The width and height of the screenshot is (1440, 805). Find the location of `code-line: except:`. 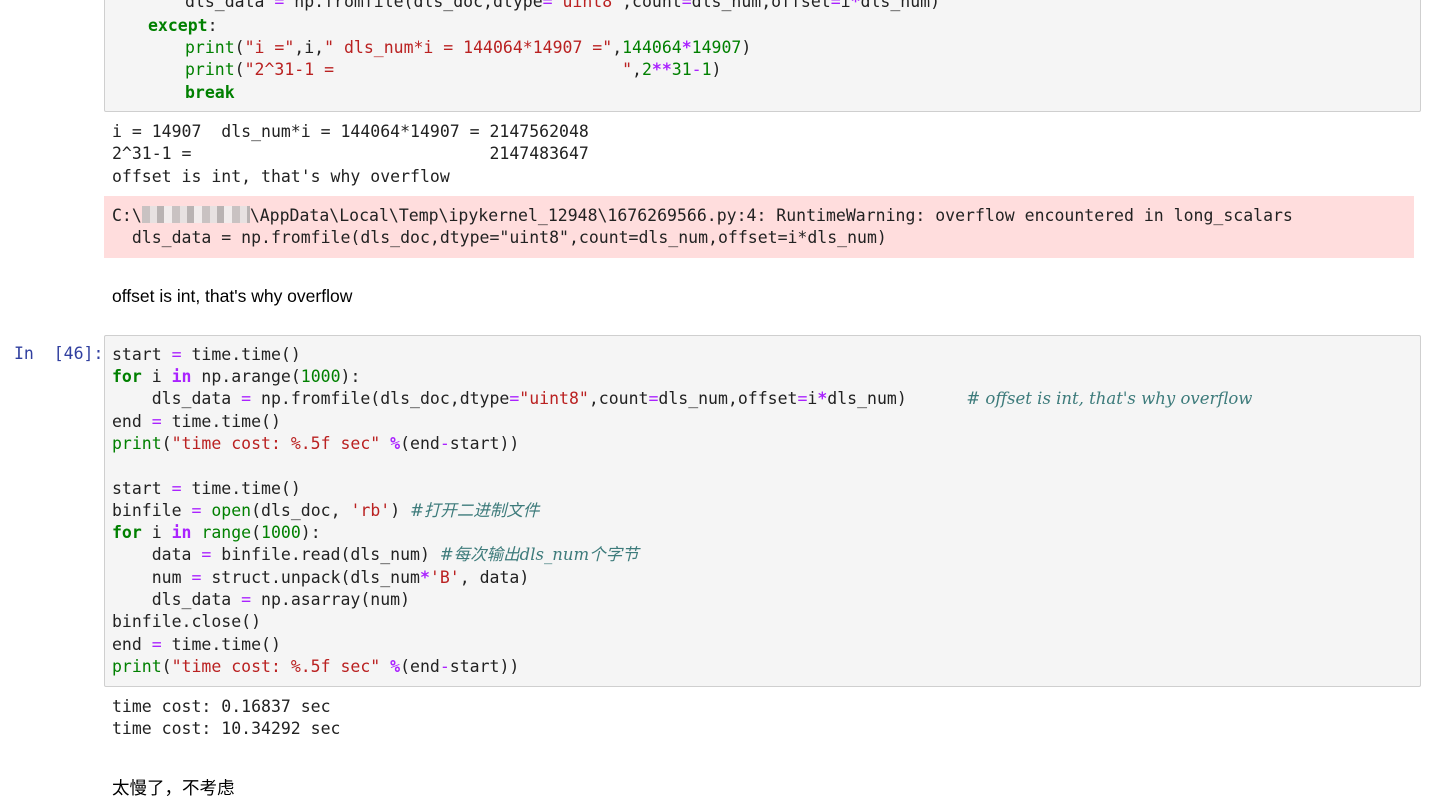

code-line: except: is located at coordinates (183, 25).